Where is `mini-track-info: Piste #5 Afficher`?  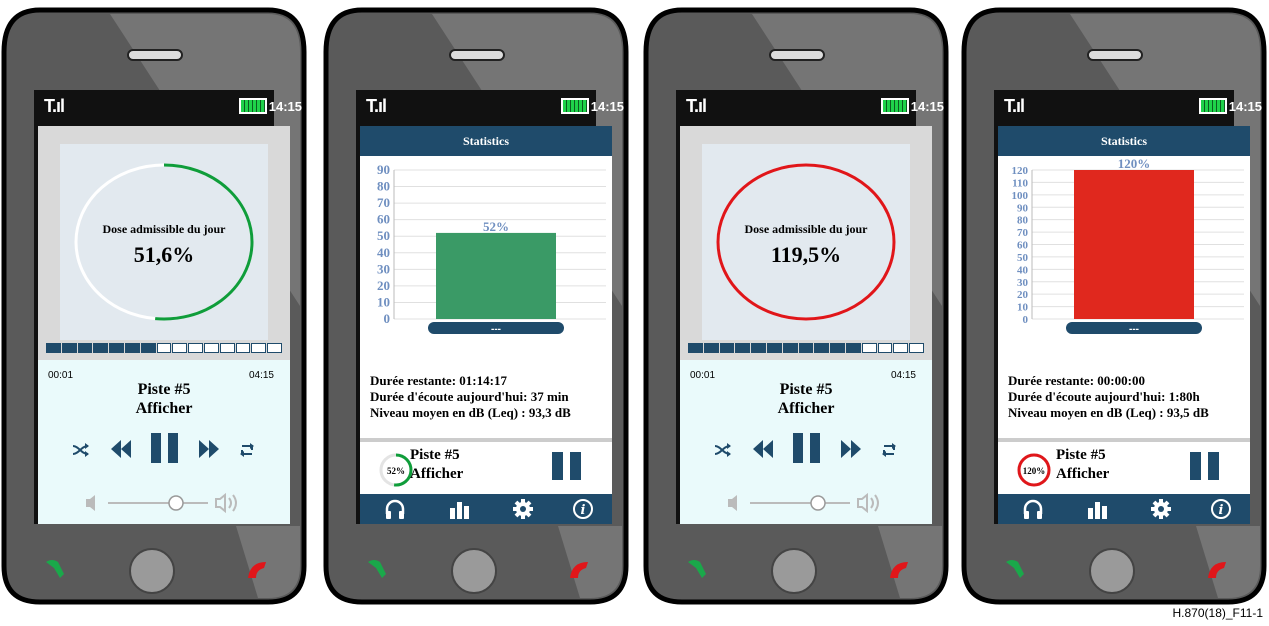
mini-track-info: Piste #5 Afficher is located at coordinates (436, 465).